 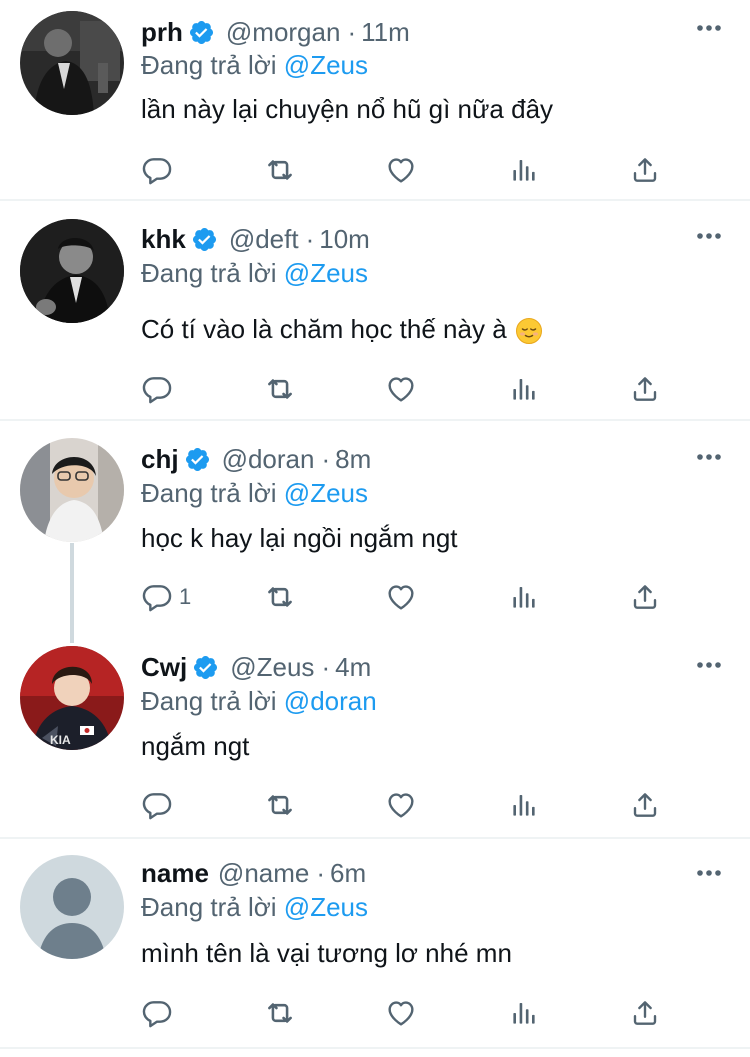 I want to click on reply-button: 1, so click(x=166, y=597).